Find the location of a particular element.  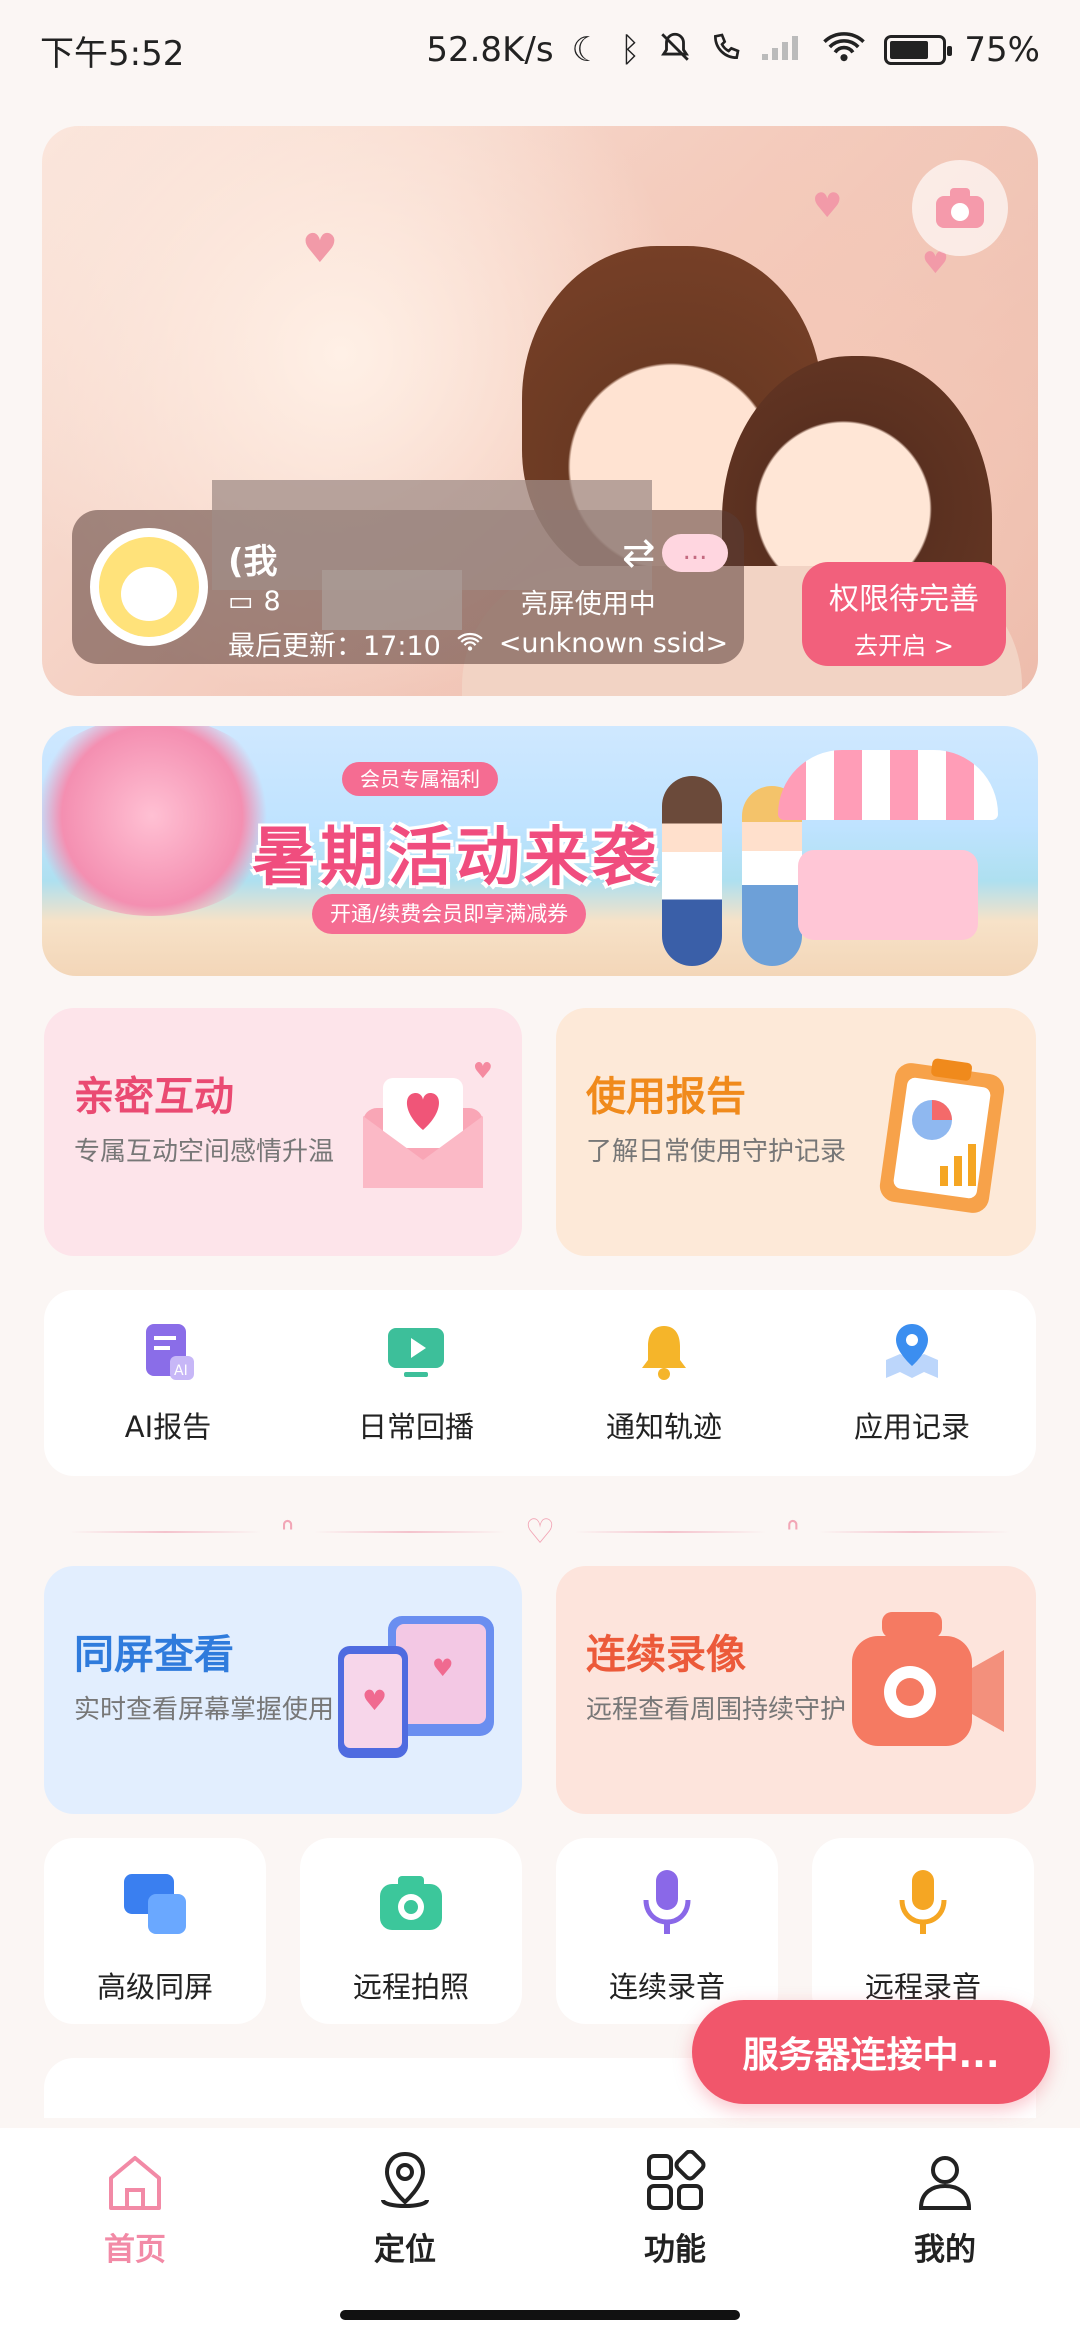

apps-icon is located at coordinates (675, 2181).